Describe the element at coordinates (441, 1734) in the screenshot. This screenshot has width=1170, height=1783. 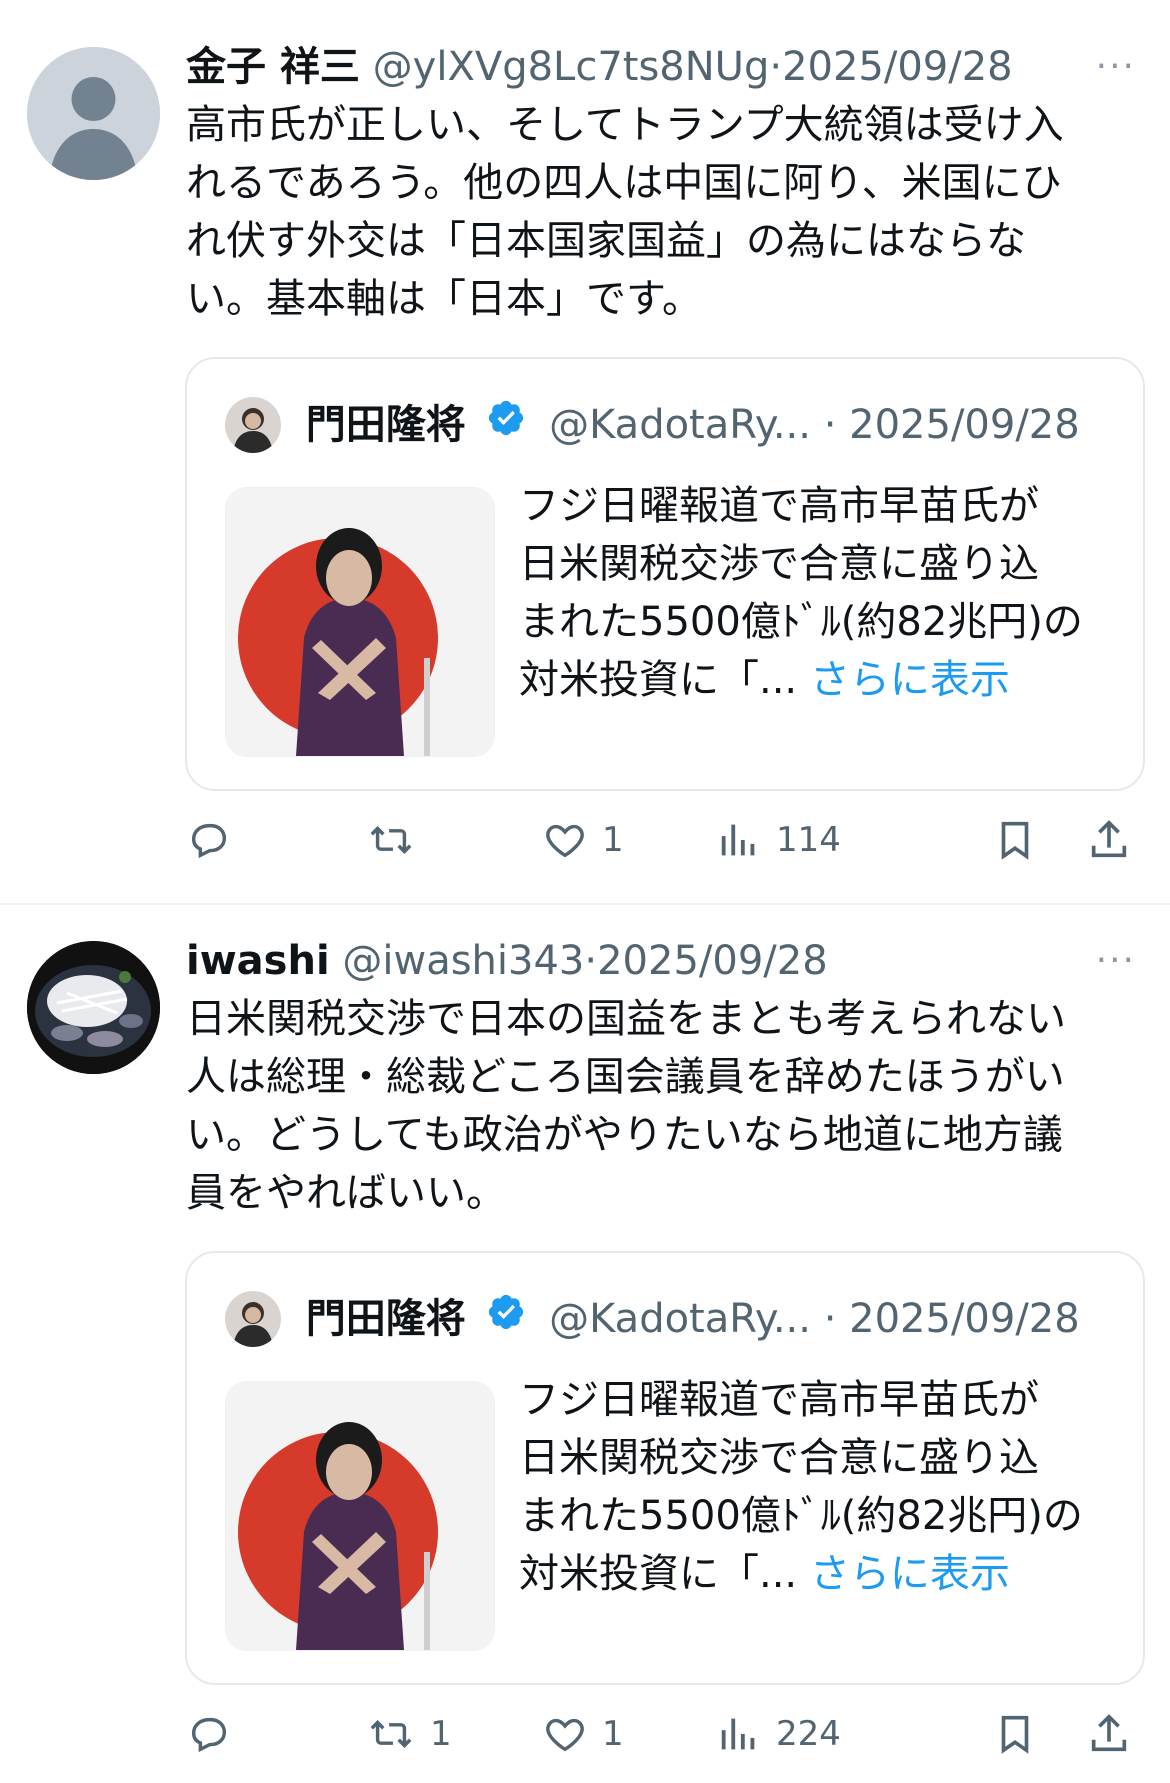
I see `retweet-count: 1` at that location.